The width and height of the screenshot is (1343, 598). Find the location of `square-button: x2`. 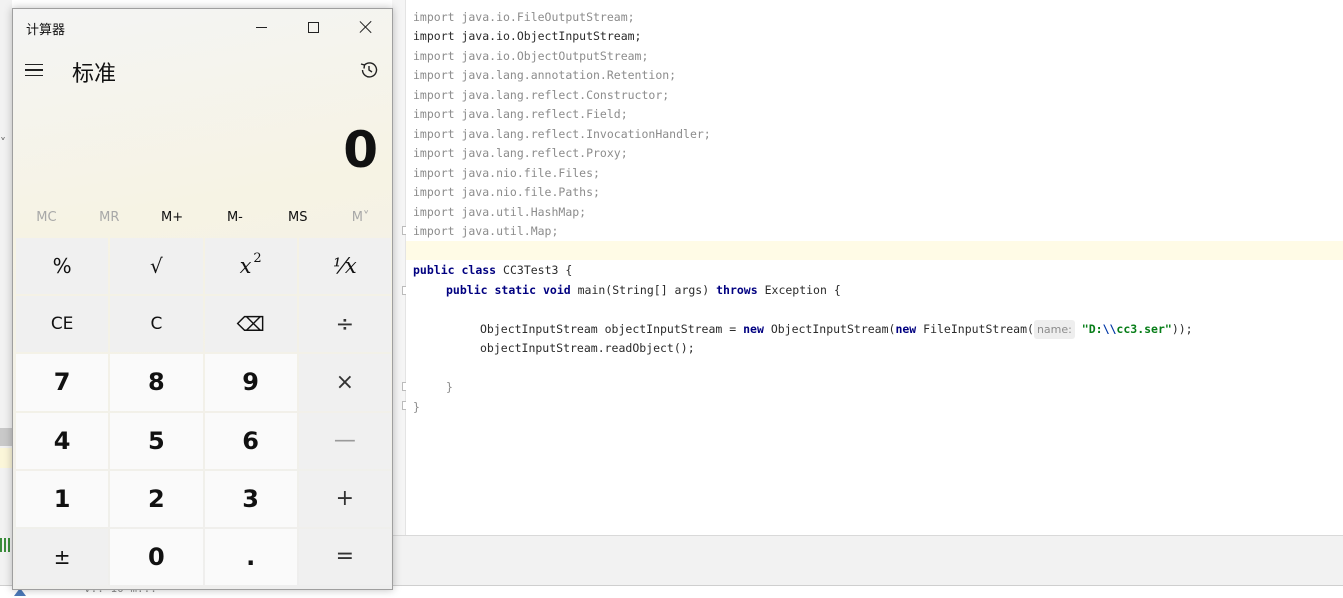

square-button: x2 is located at coordinates (250, 266).